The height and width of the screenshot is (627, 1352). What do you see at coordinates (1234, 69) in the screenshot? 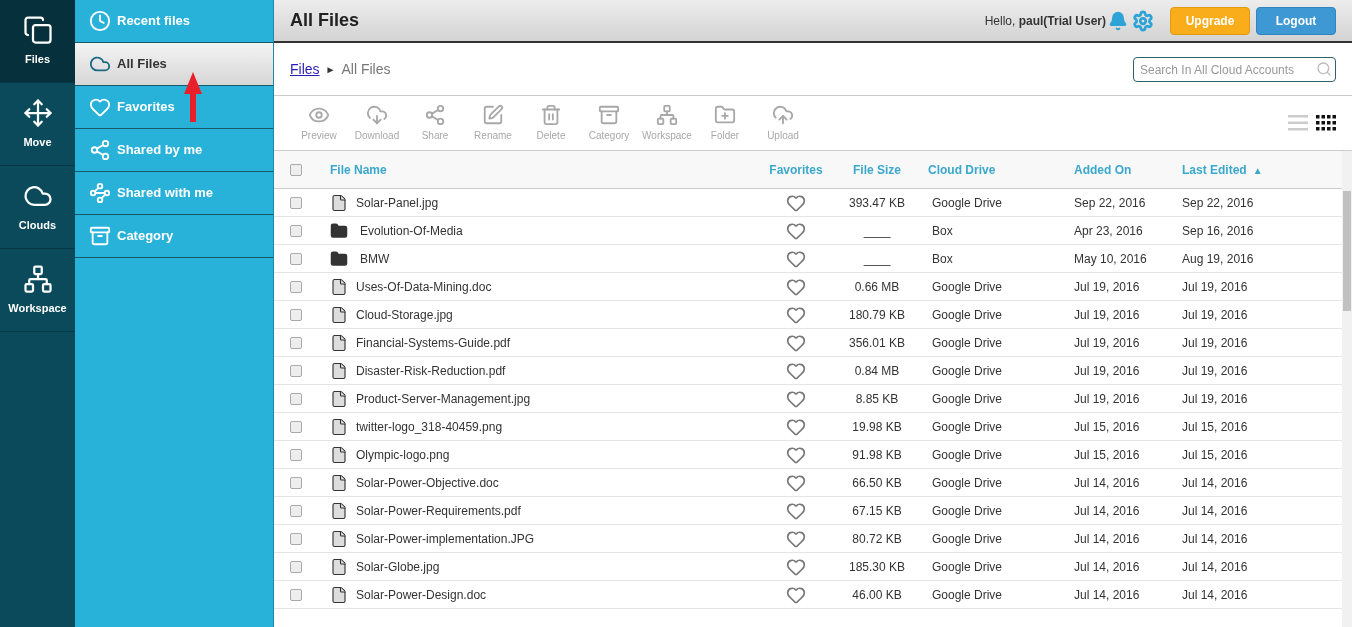
I see `search-field: Search In All Cloud Accounts` at bounding box center [1234, 69].